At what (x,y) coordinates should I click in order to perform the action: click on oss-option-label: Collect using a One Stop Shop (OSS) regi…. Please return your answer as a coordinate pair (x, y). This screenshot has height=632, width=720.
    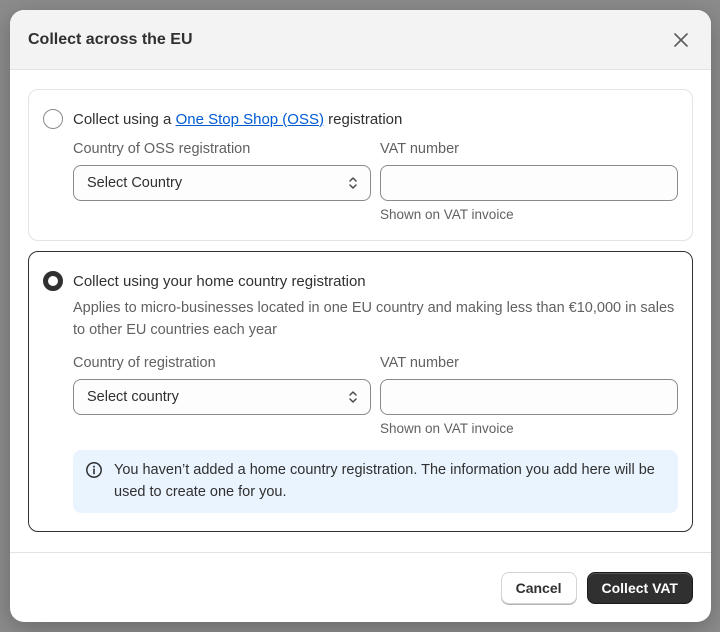
    Looking at the image, I should click on (237, 119).